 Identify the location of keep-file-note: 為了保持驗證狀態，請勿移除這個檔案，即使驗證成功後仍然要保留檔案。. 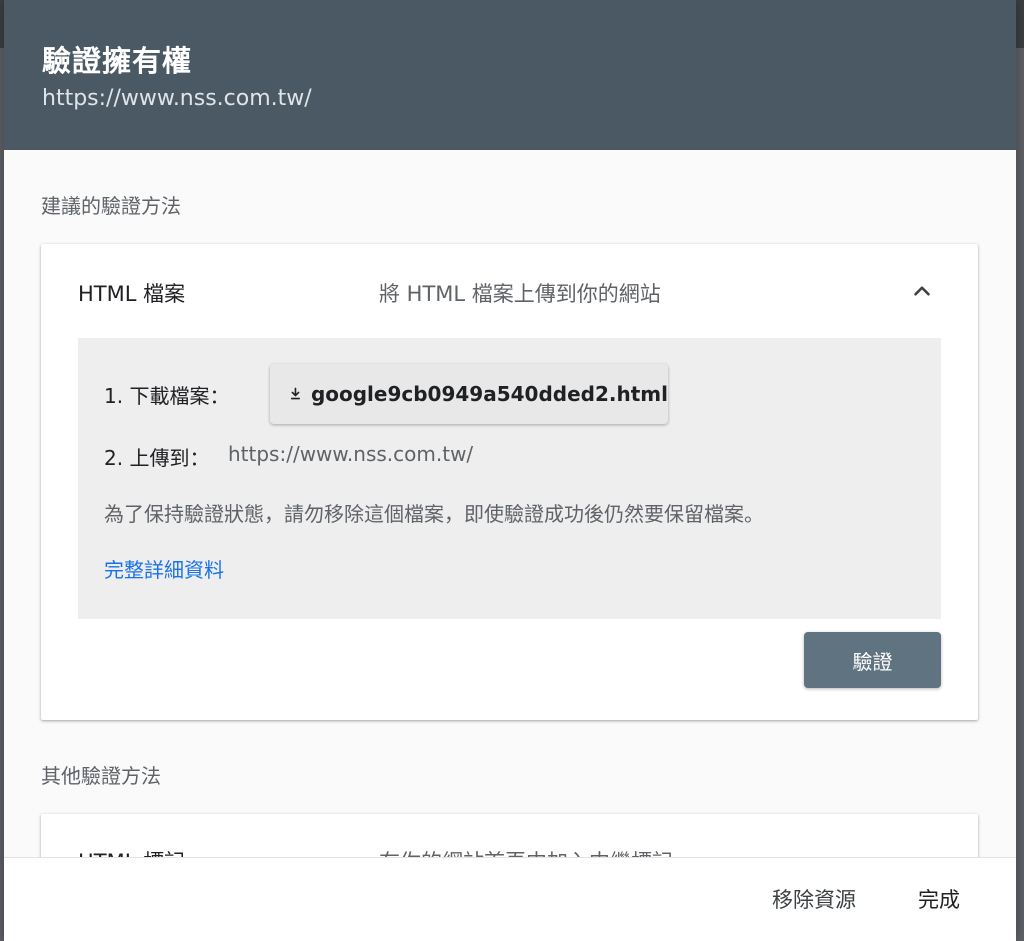
(434, 514).